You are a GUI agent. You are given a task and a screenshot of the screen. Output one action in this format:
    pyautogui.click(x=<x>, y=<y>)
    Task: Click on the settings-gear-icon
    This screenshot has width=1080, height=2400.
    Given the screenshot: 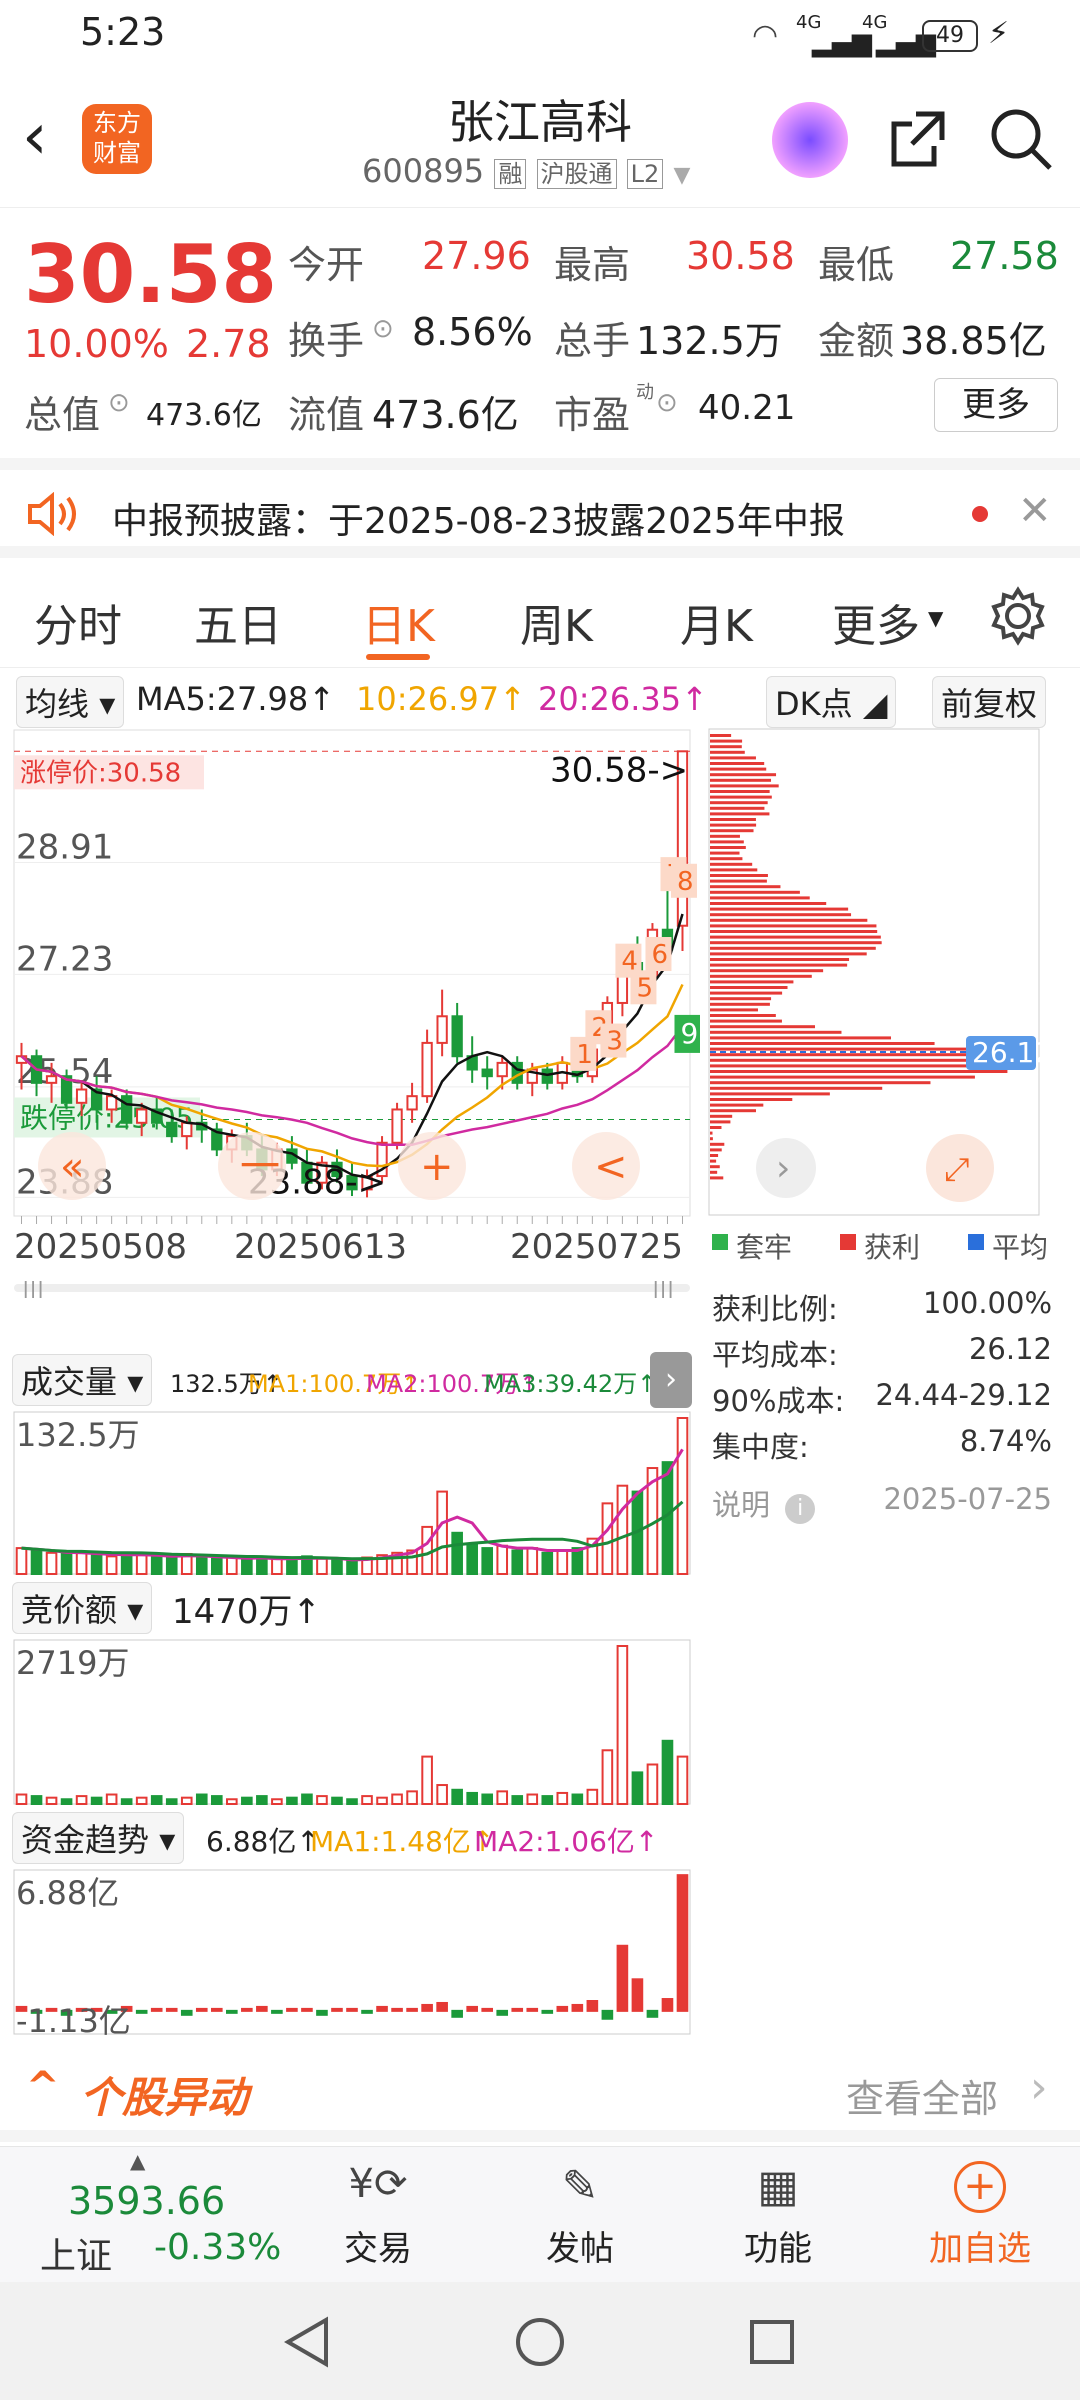 What is the action you would take?
    pyautogui.click(x=1018, y=616)
    